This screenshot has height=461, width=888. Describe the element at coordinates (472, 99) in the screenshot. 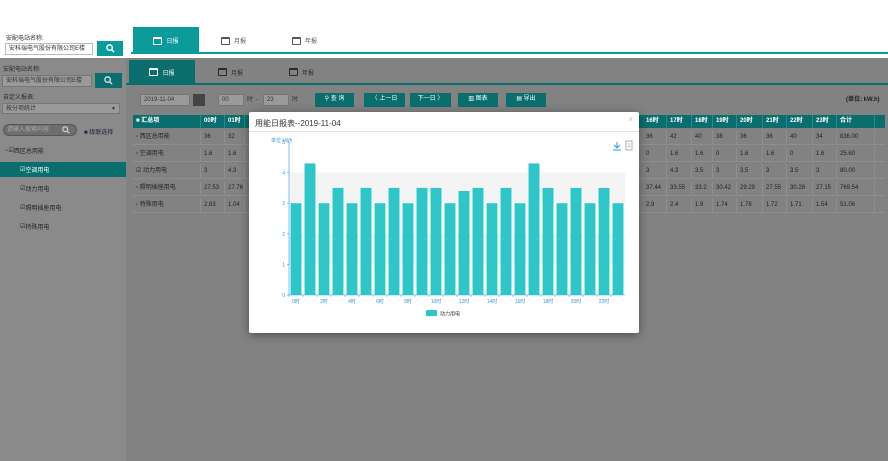

I see `bar-chart-icon: ▥` at that location.